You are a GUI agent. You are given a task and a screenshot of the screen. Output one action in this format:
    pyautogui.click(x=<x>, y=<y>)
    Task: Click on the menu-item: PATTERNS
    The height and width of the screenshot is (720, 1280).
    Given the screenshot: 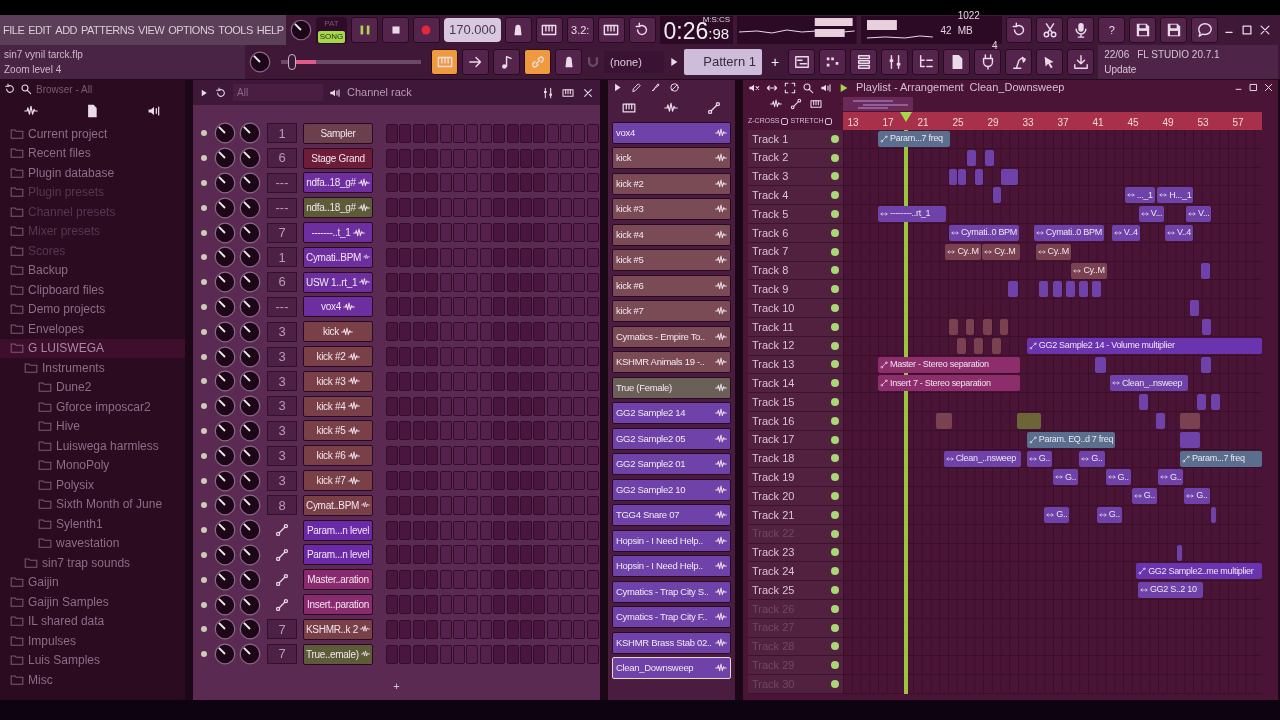 What is the action you would take?
    pyautogui.click(x=108, y=30)
    